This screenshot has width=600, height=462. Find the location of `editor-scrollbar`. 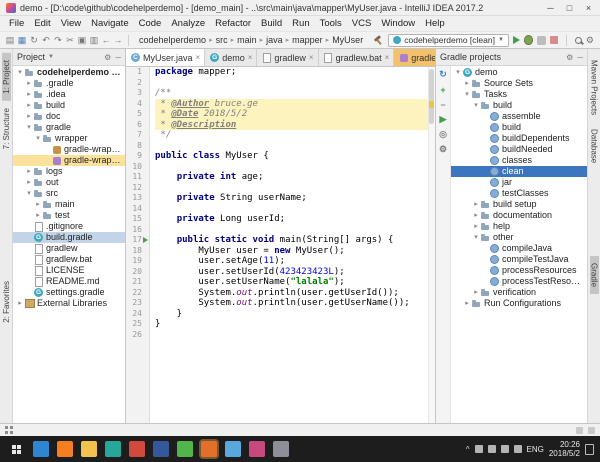

editor-scrollbar is located at coordinates (431, 245).